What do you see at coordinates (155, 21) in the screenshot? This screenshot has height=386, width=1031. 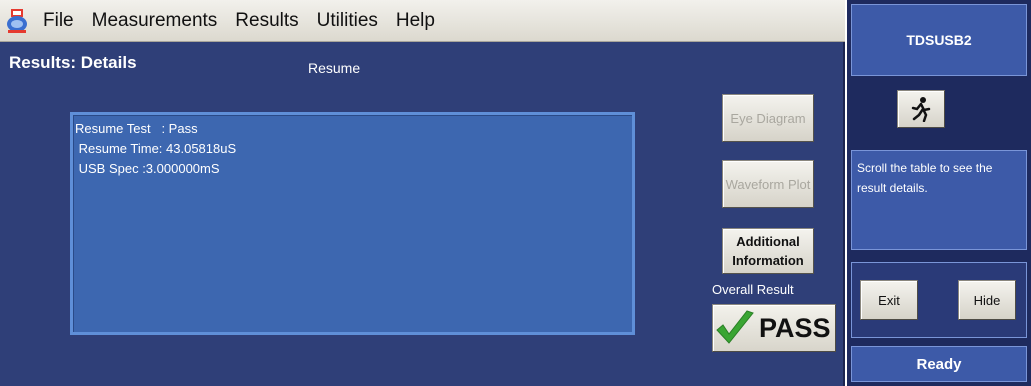 I see `menu-measurements: Measurements` at bounding box center [155, 21].